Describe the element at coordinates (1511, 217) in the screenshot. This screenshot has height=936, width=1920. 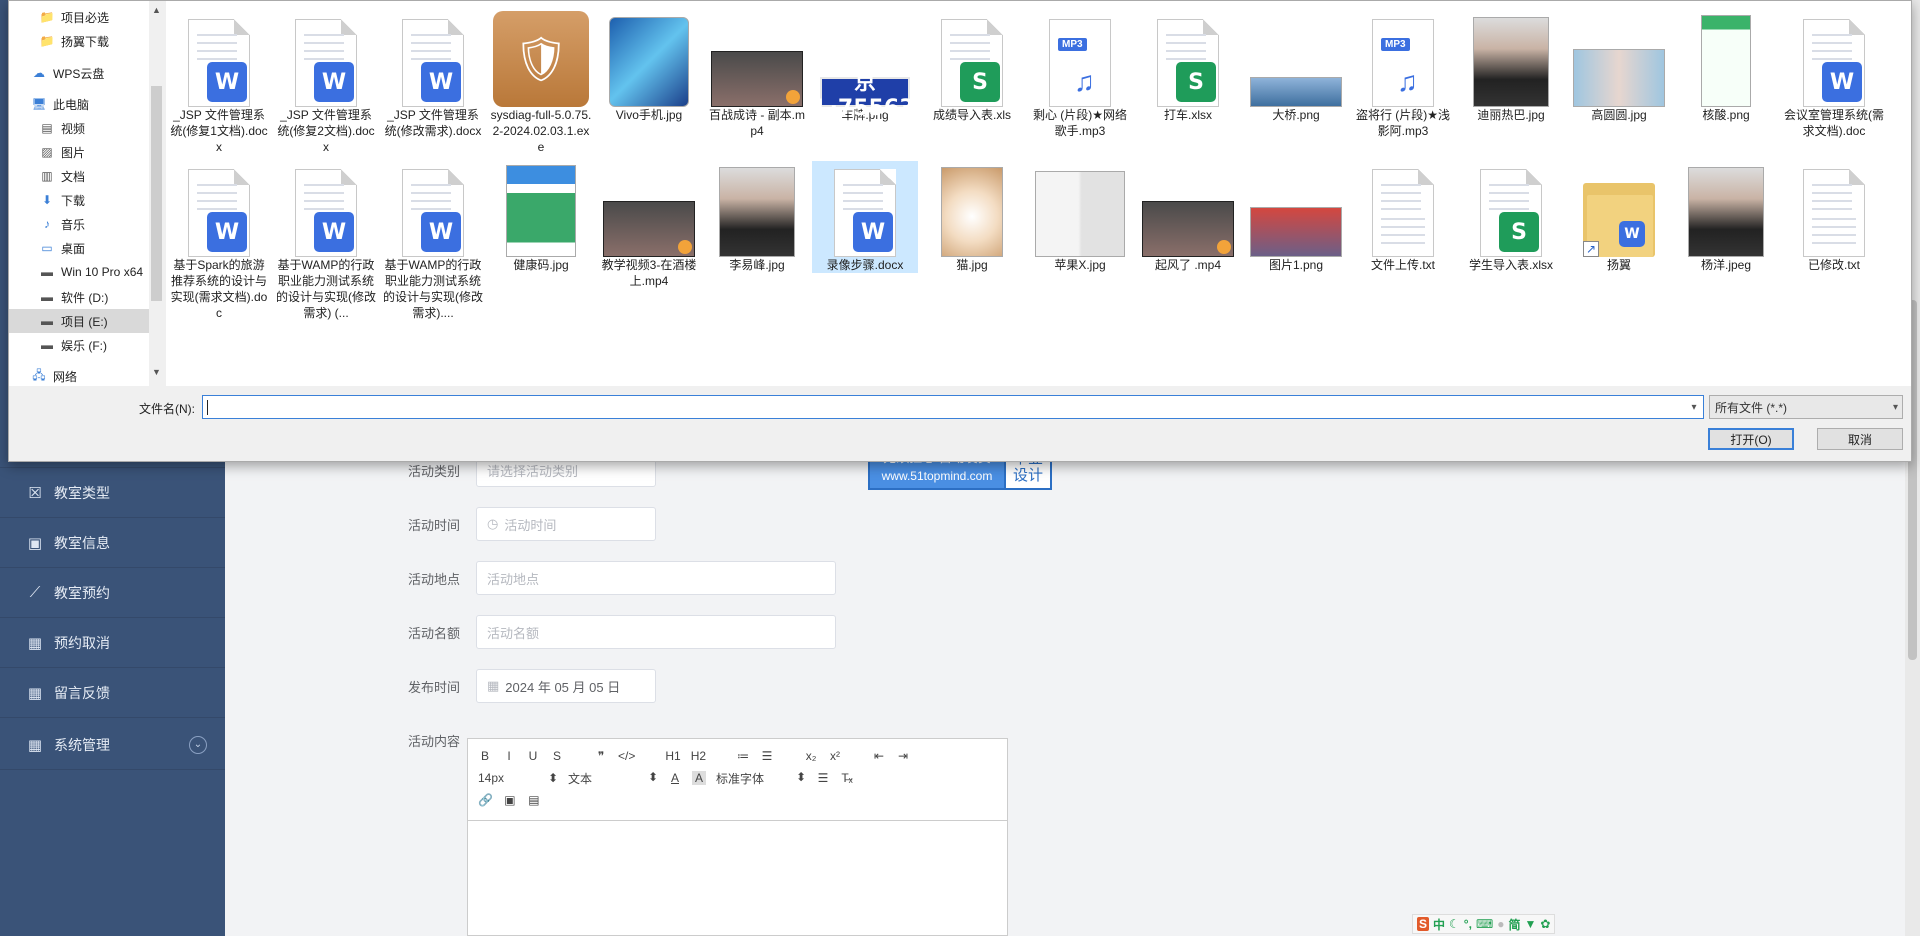
I see `file-item: S 学生导入表.xlsx` at that location.